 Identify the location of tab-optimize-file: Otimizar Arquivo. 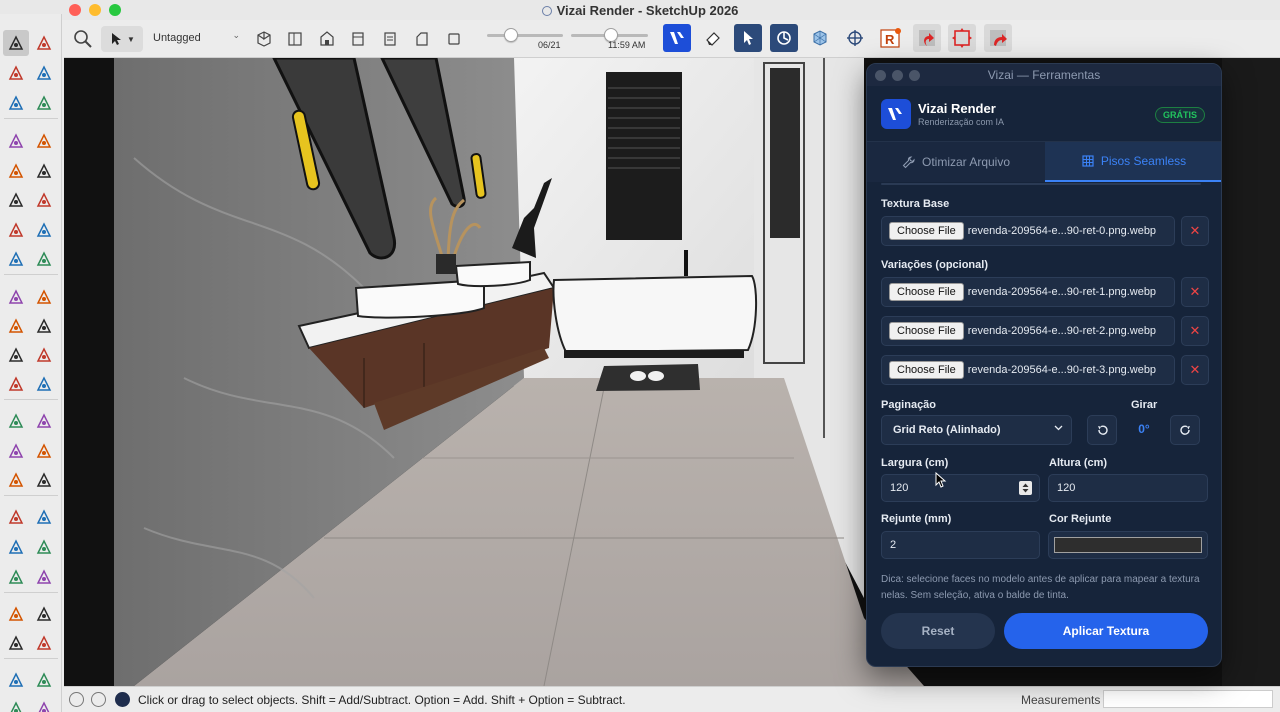
(956, 162).